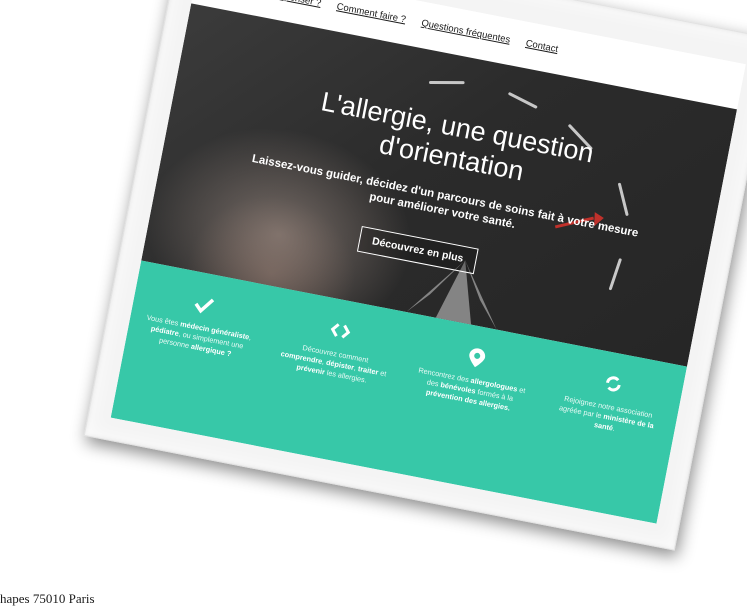 This screenshot has height=611, width=747. I want to click on nav-link-quand-y-penser: Quand y penser ?, so click(284, 4).